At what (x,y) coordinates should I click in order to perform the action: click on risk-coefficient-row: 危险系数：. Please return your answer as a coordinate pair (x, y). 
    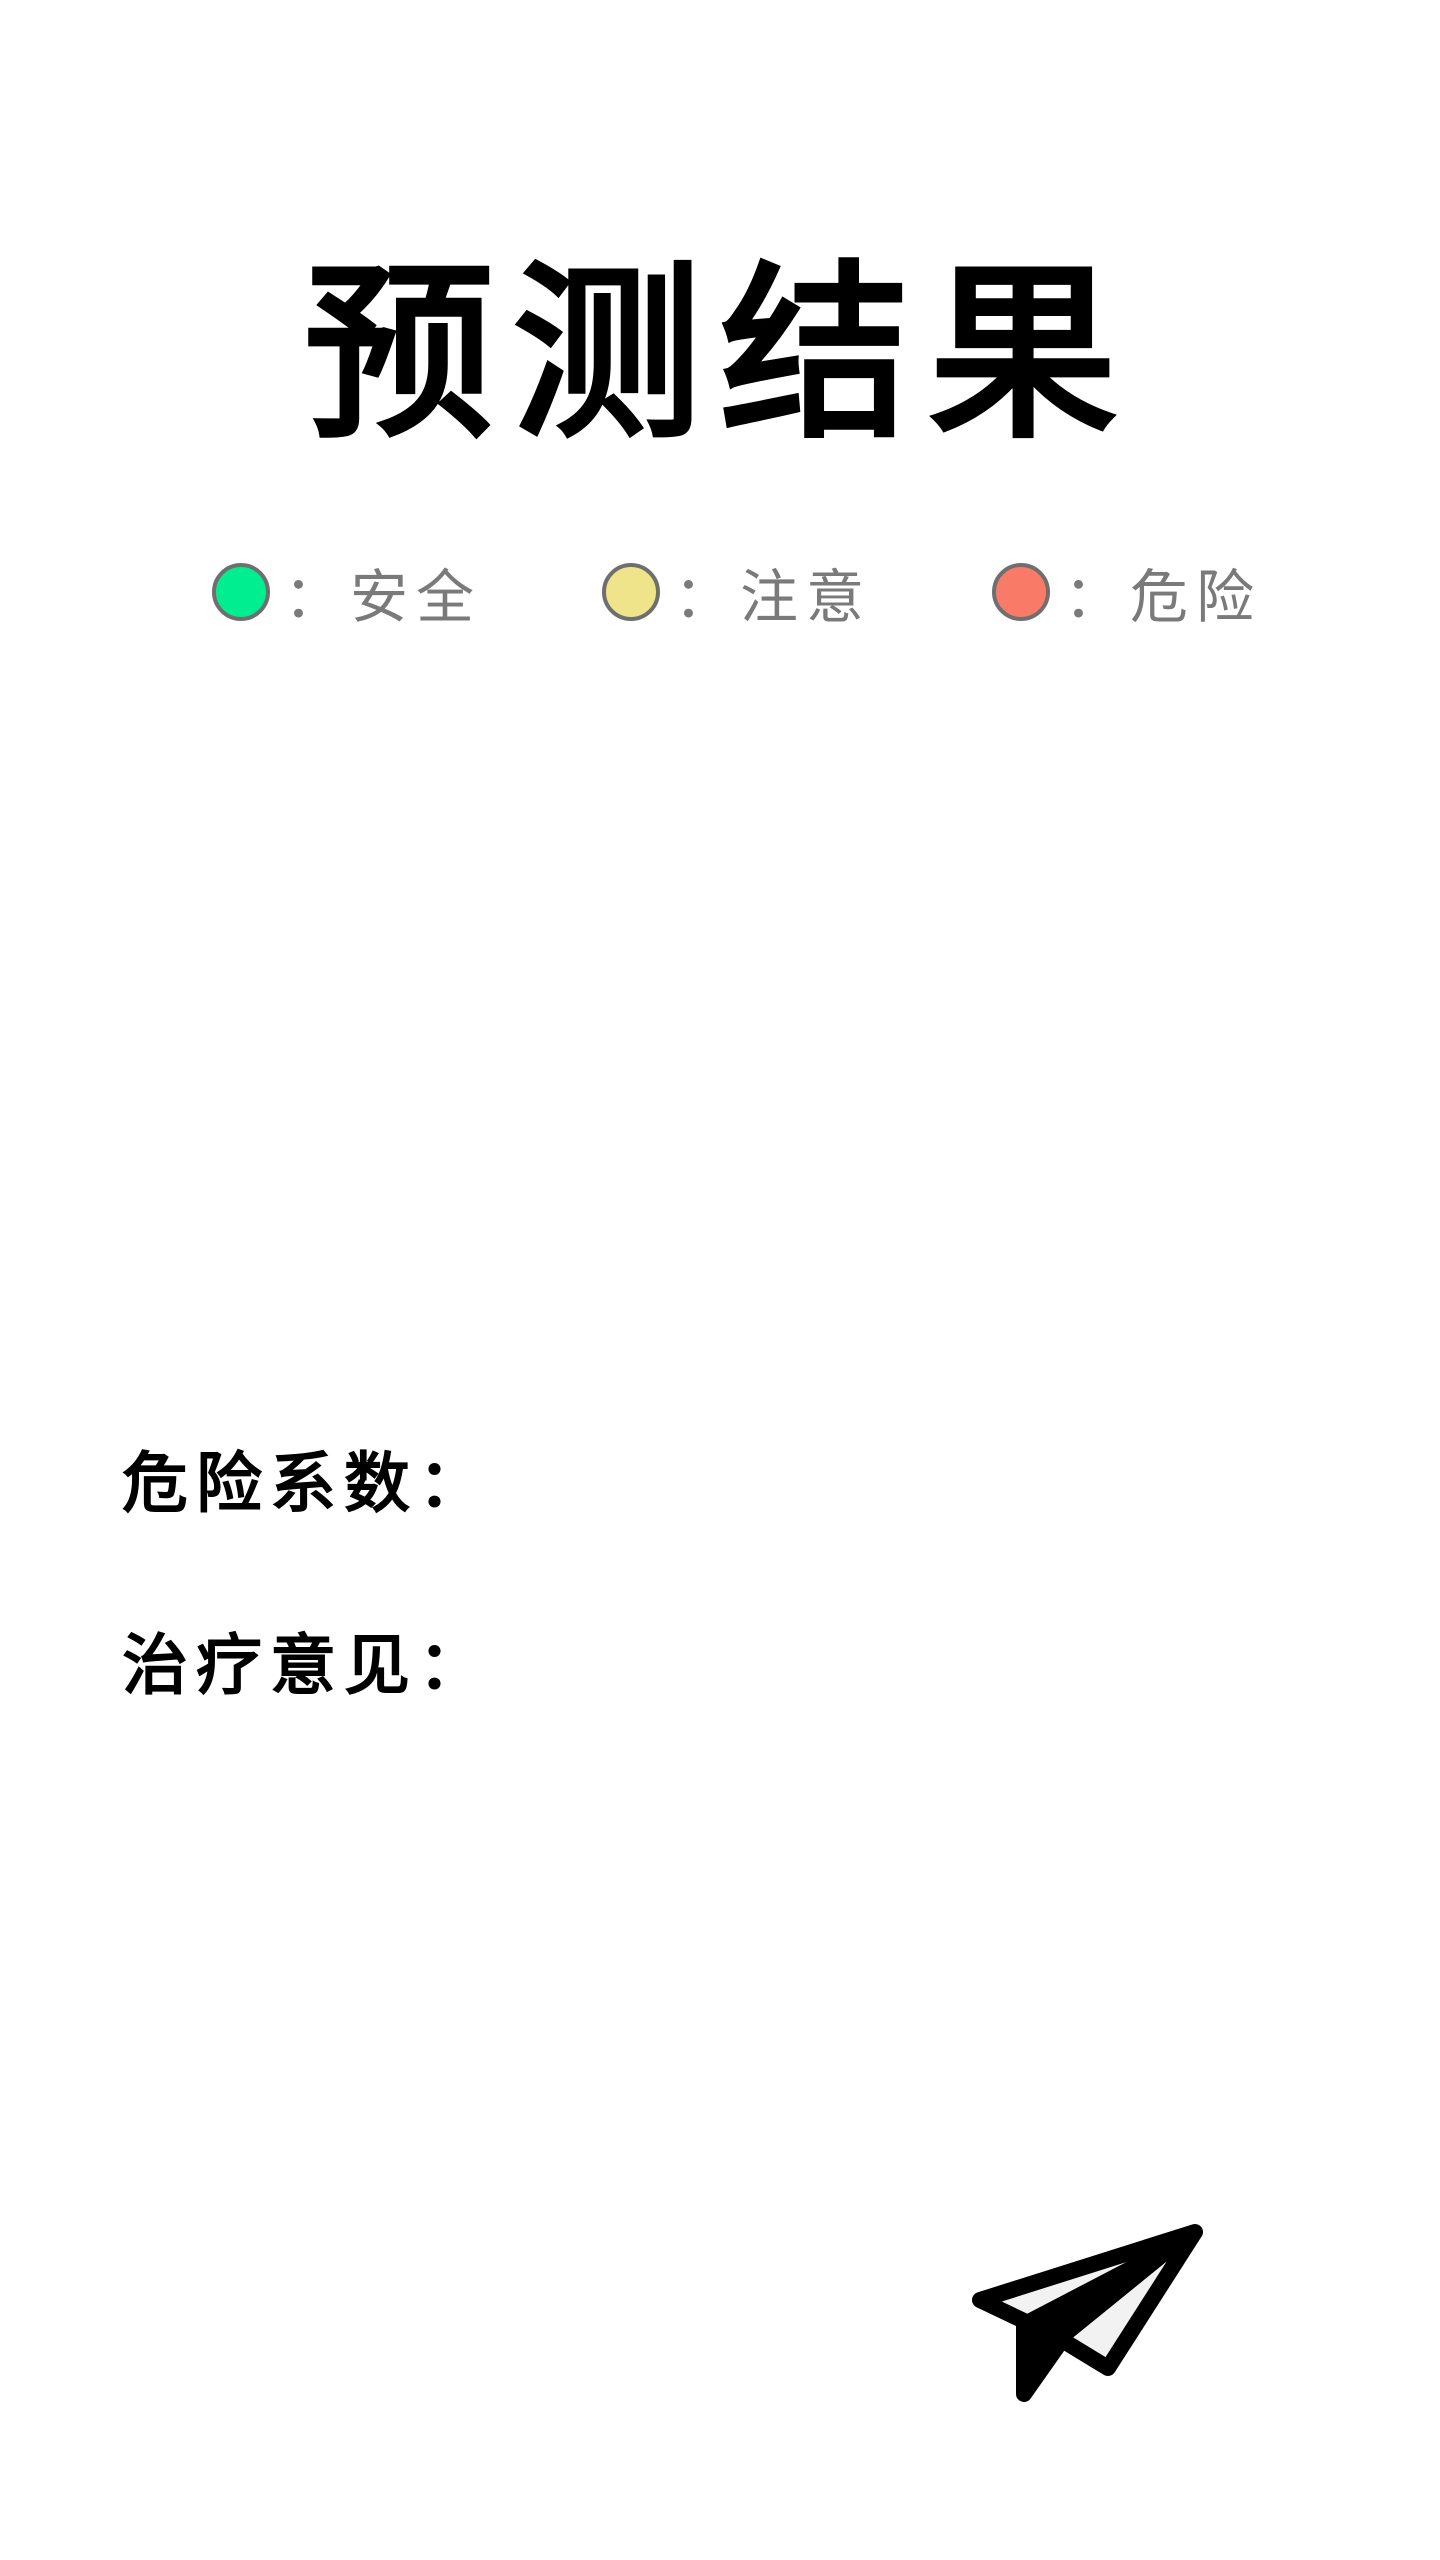
    Looking at the image, I should click on (312, 1478).